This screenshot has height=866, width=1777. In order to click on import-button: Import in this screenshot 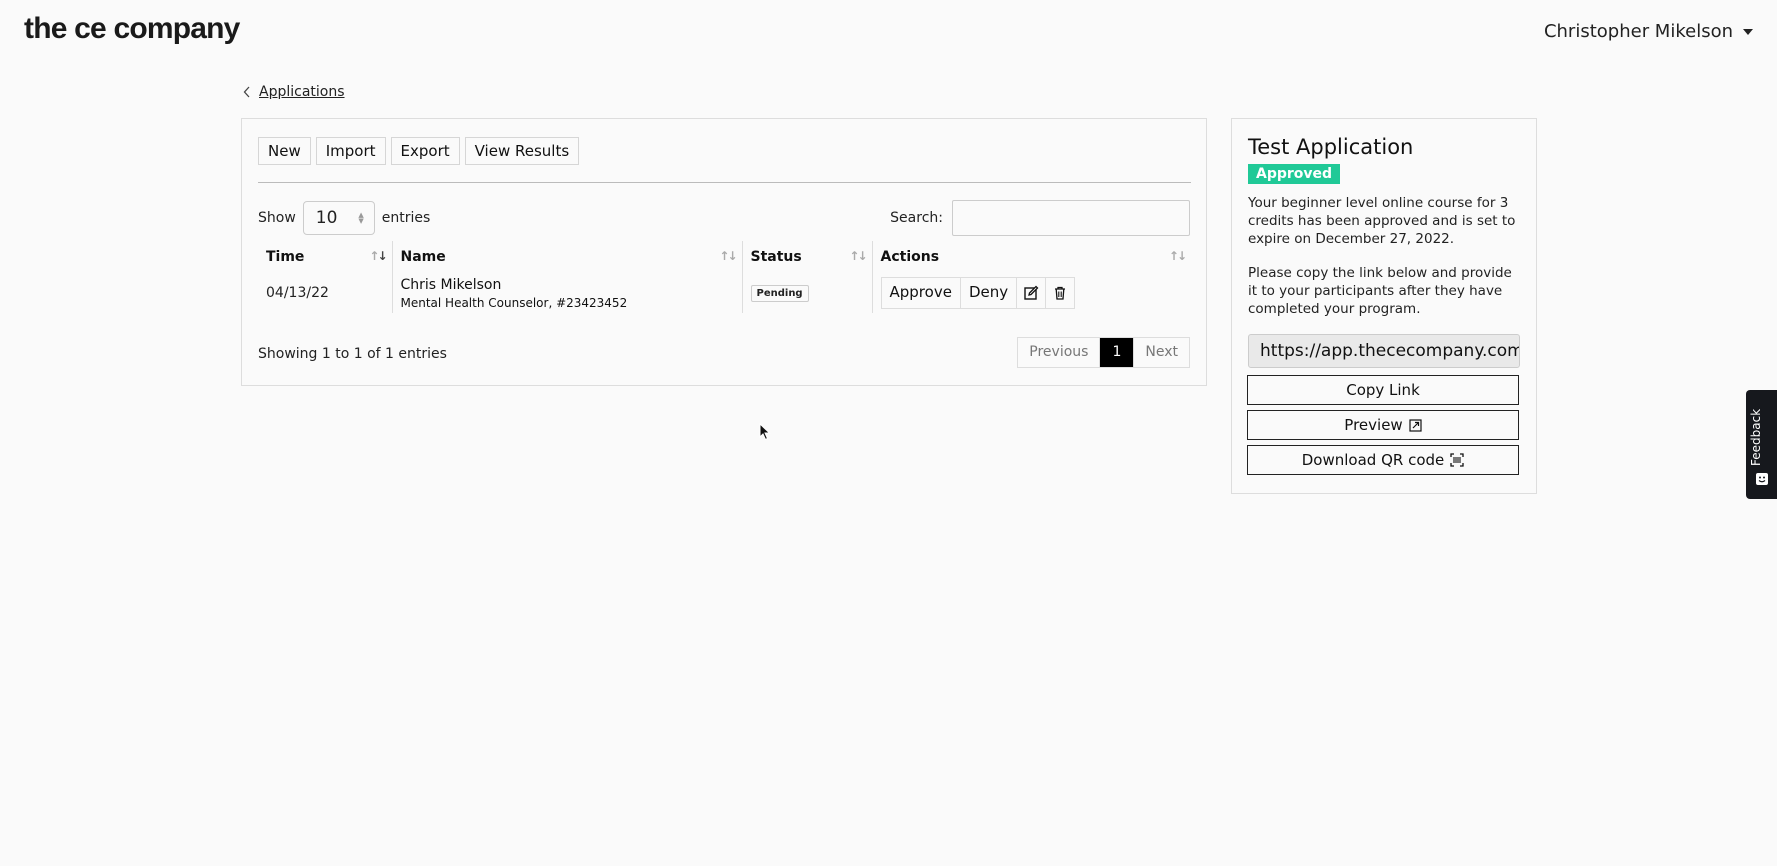, I will do `click(350, 151)`.